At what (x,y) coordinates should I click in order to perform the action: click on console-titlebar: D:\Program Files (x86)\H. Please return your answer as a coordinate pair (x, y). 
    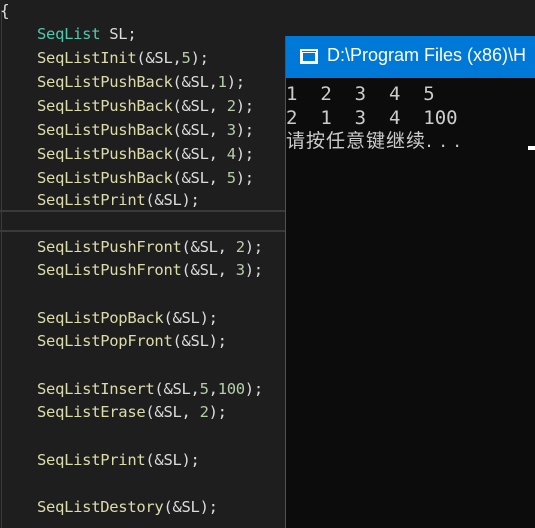
    Looking at the image, I should click on (410, 57).